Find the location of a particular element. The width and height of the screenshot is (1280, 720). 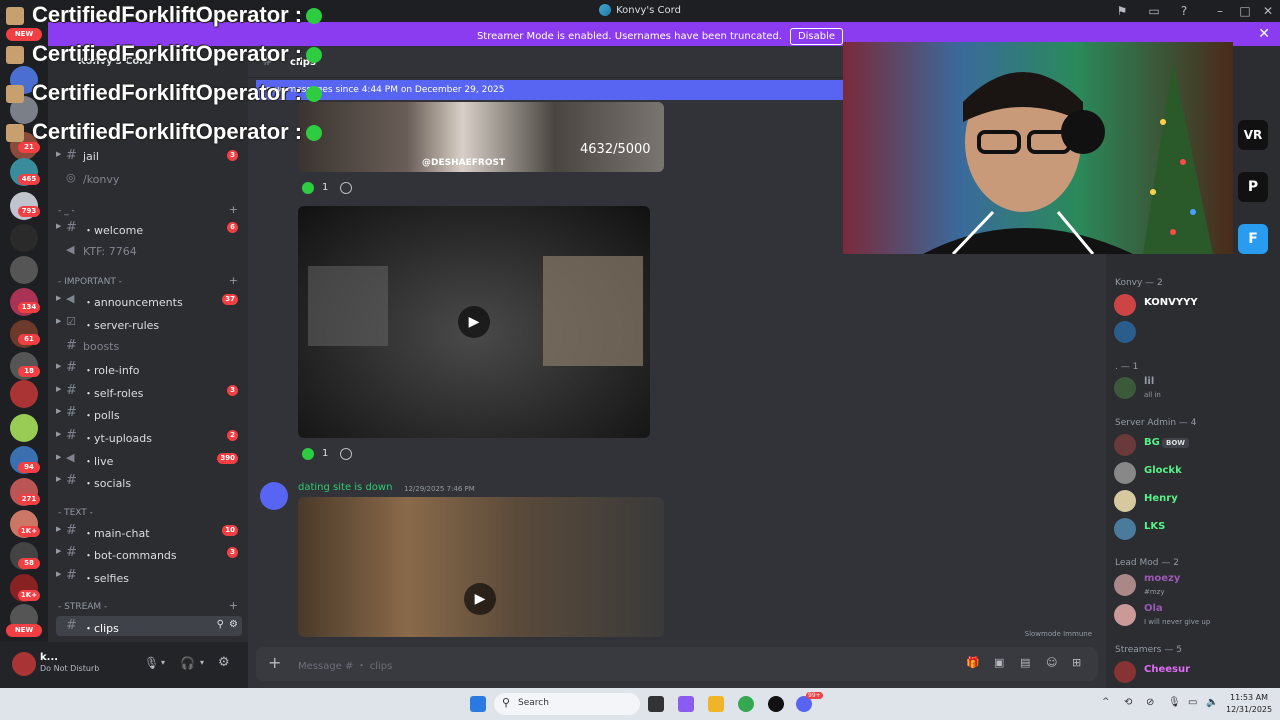

apps-icon: ⊞ is located at coordinates (1076, 662).